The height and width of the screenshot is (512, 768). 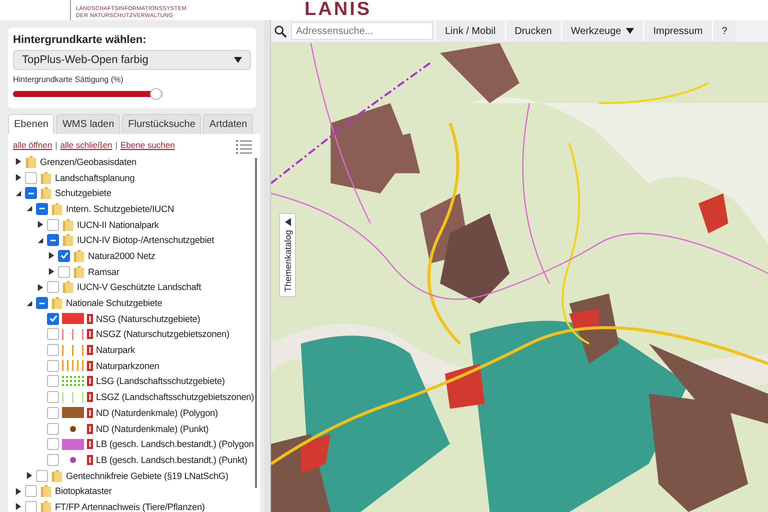 I want to click on basemap-select: TopPlus-Web-Open farbig, so click(x=132, y=60).